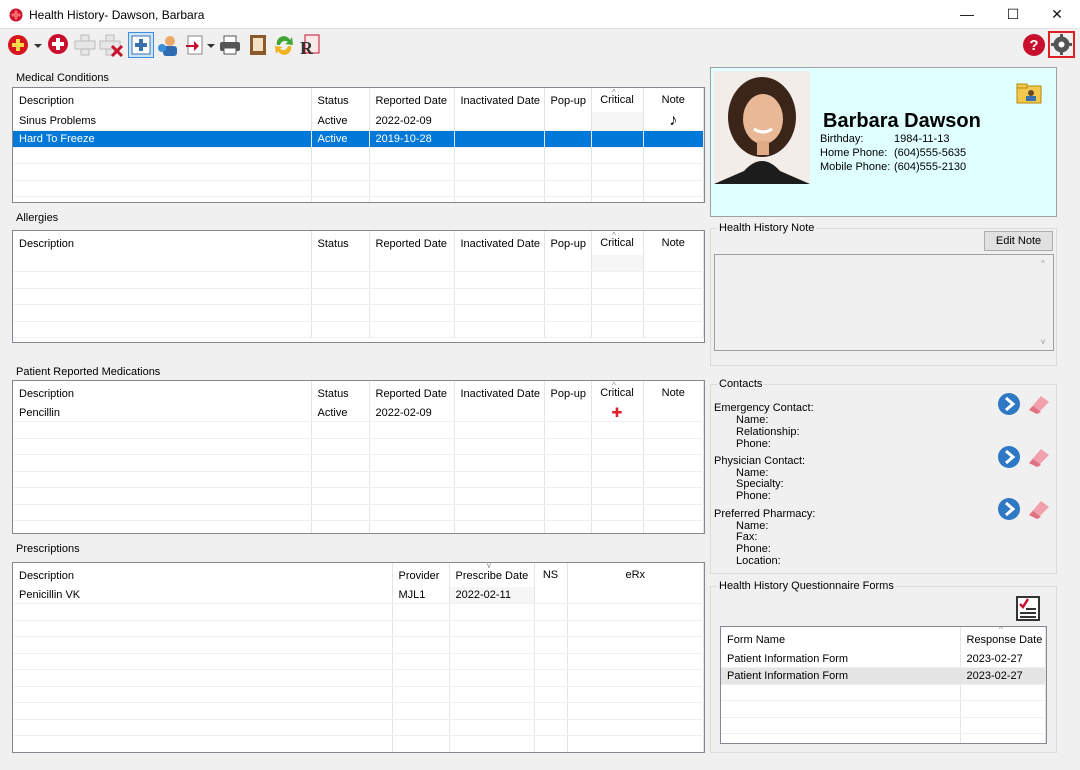 This screenshot has width=1080, height=770. What do you see at coordinates (230, 45) in the screenshot?
I see `print-icon` at bounding box center [230, 45].